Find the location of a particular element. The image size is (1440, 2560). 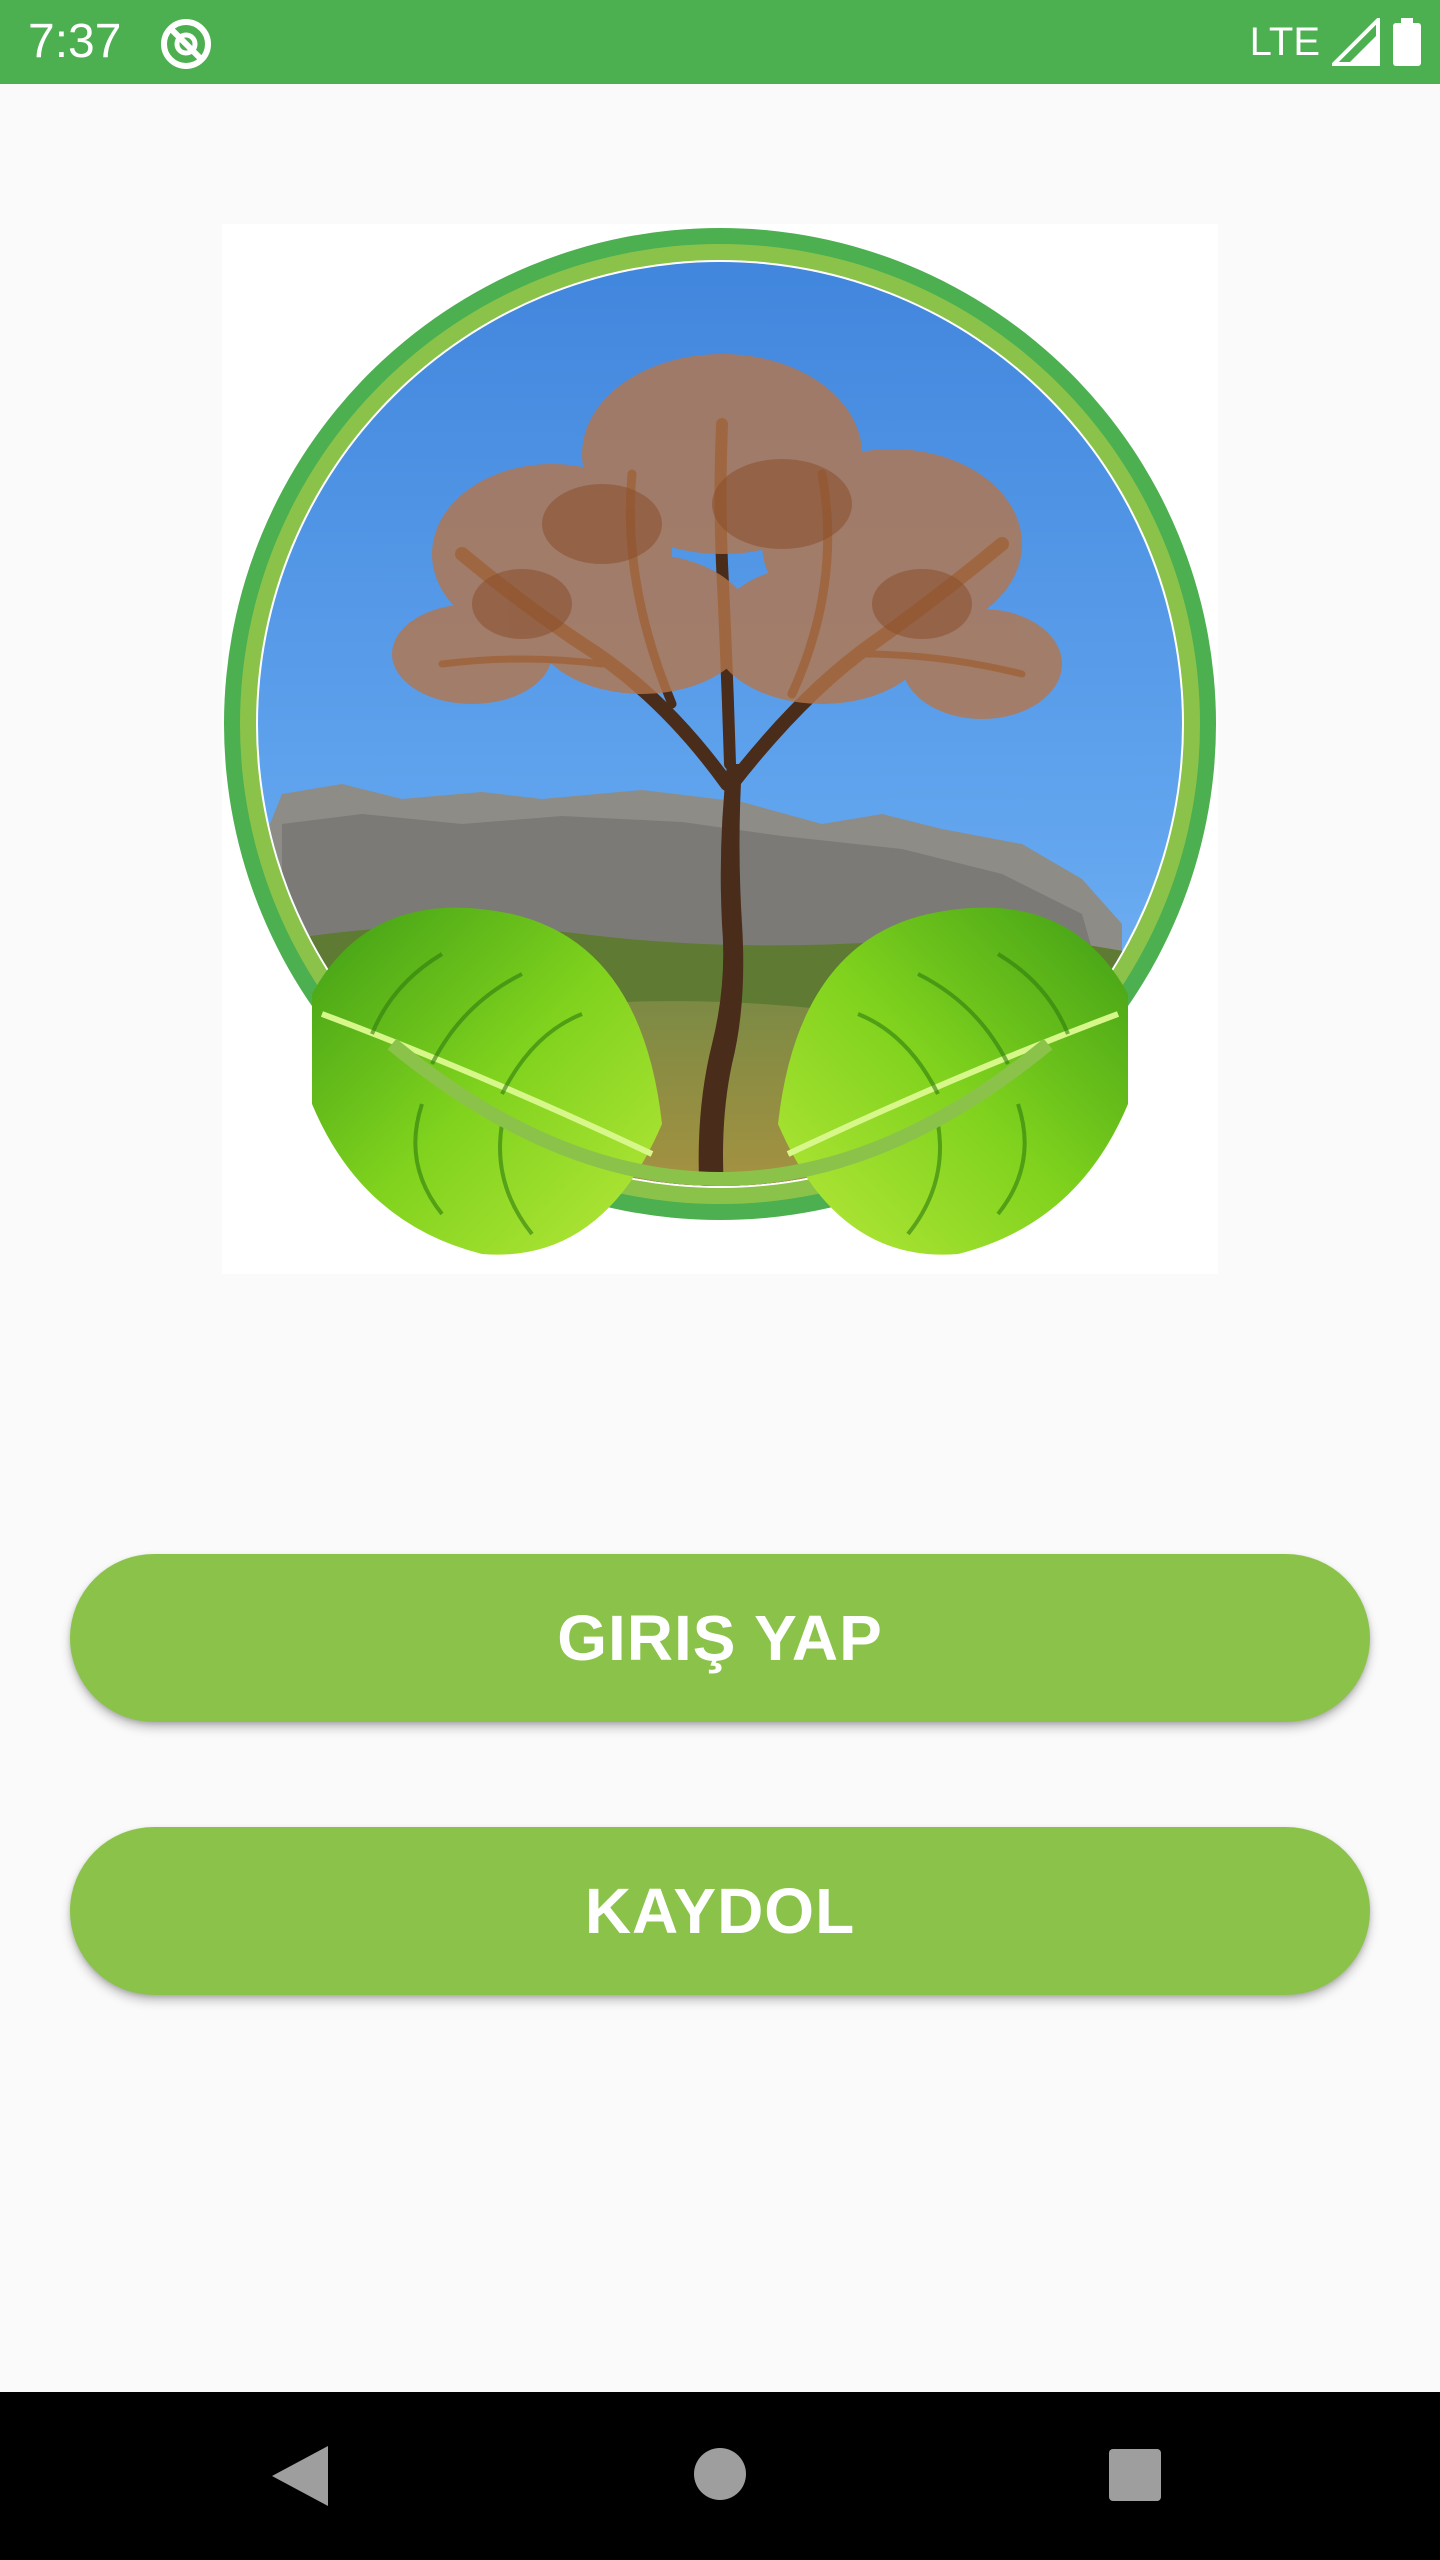

battery-icon is located at coordinates (1407, 42).